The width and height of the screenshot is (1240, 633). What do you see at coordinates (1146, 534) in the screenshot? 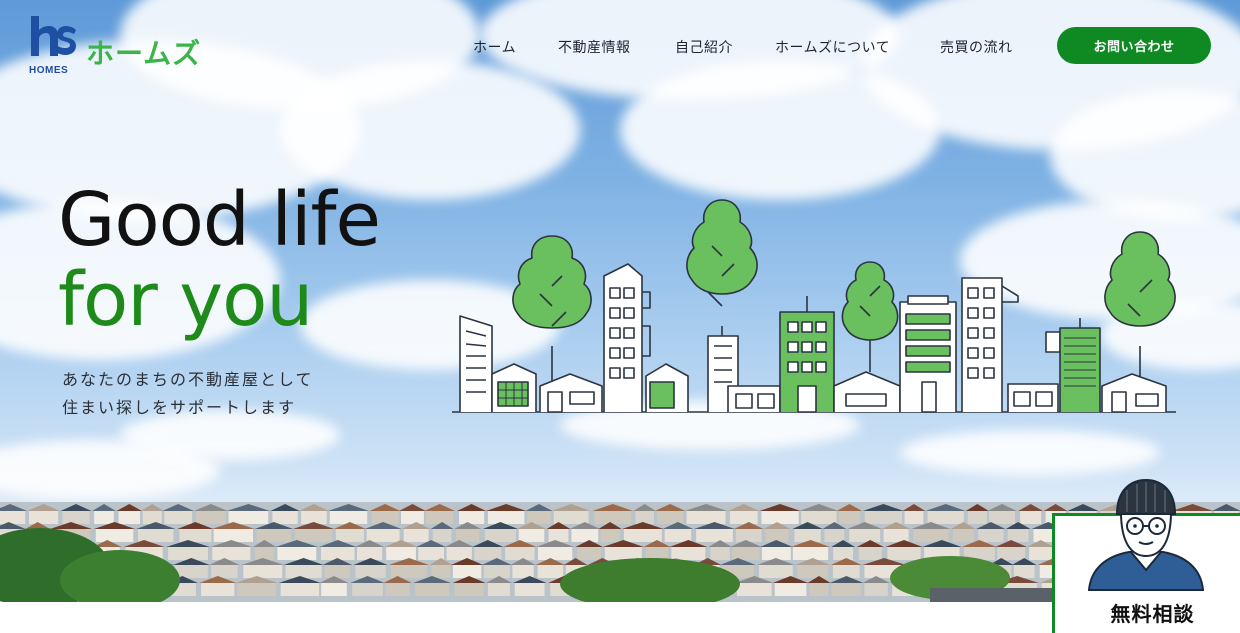
I see `man-with-glasses-beanie-avatar` at bounding box center [1146, 534].